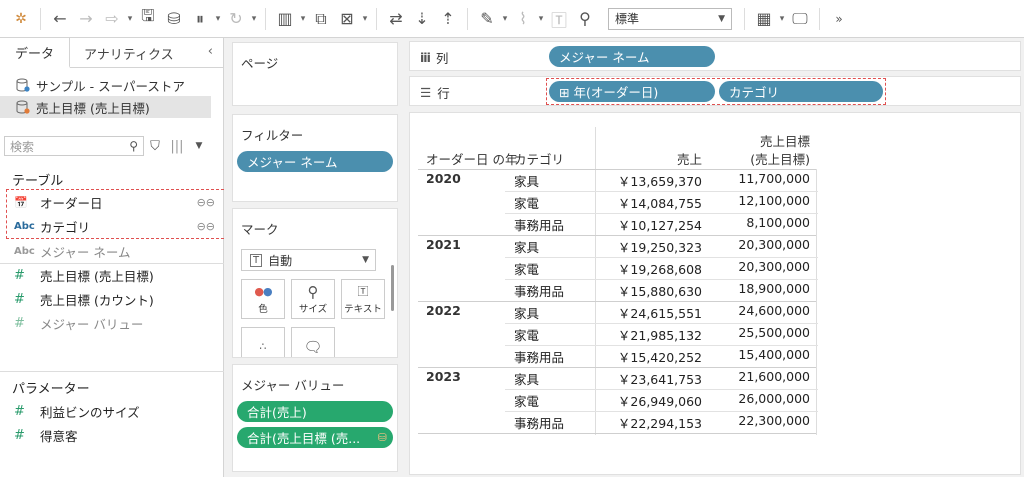 This screenshot has width=1024, height=477. I want to click on label-icon: 🅃, so click(559, 19).